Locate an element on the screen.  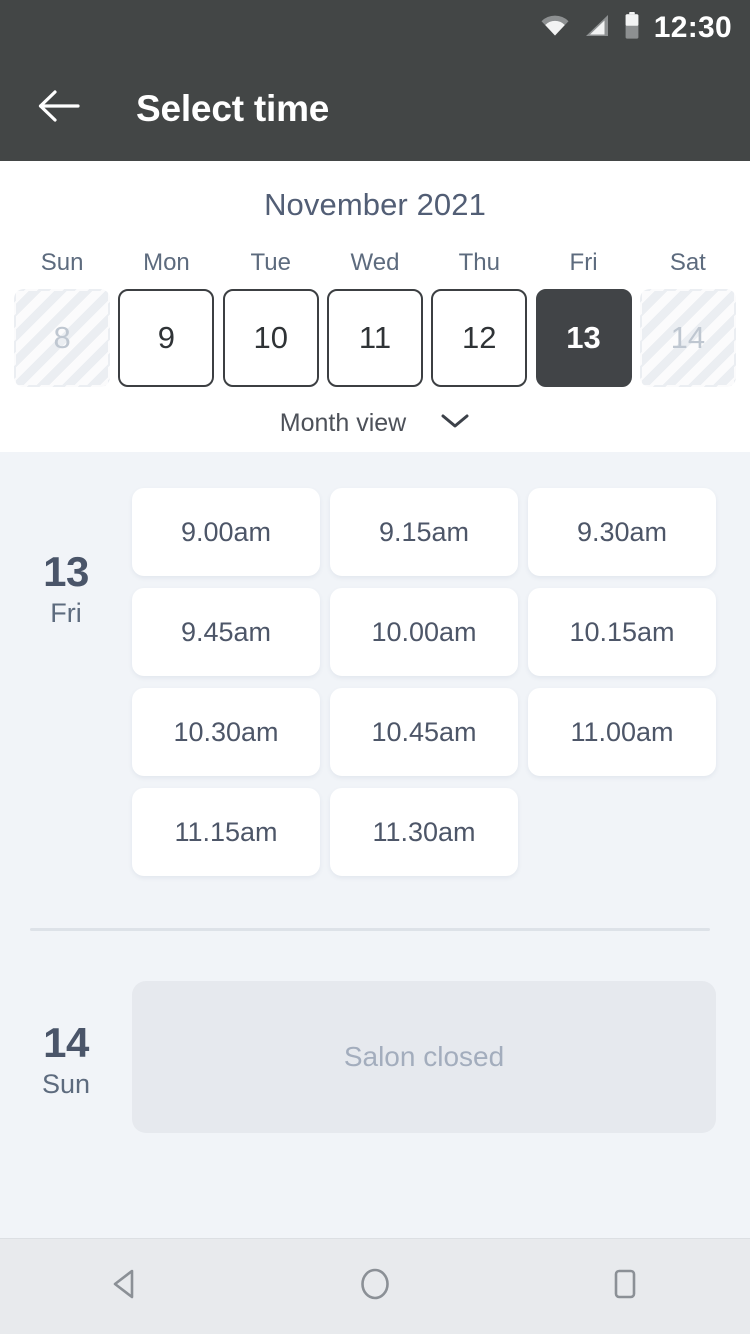
day-cell-wrap: 10 is located at coordinates (271, 338).